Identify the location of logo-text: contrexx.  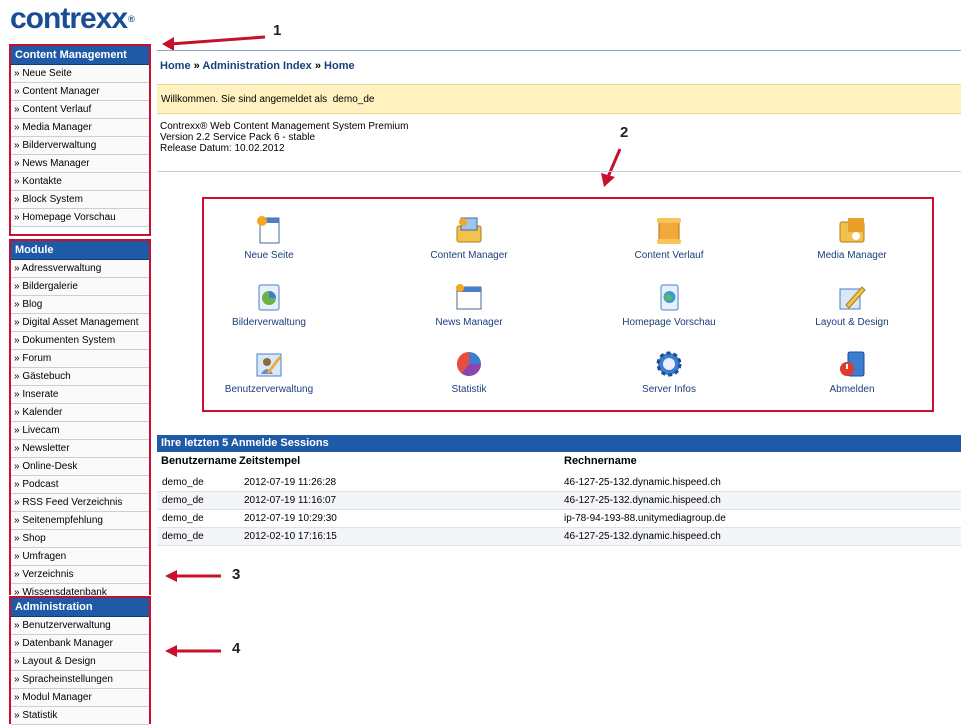
(69, 18).